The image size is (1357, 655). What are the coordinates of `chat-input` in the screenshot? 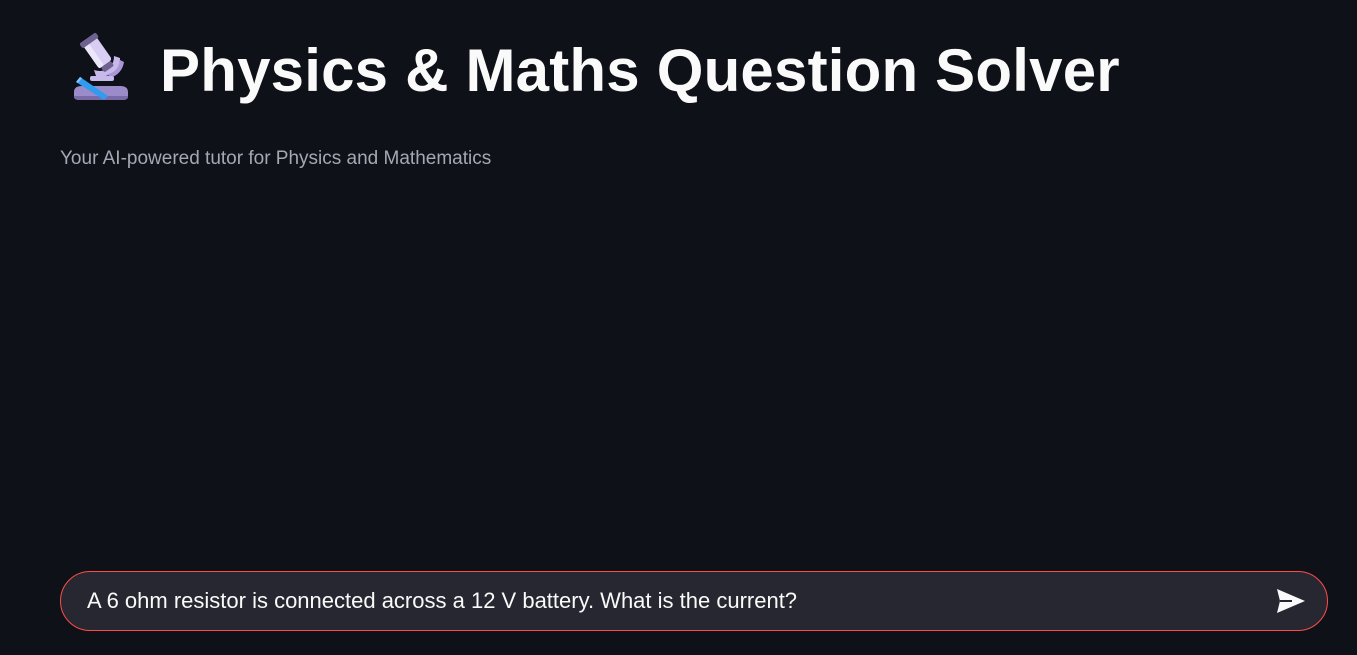 It's located at (665, 601).